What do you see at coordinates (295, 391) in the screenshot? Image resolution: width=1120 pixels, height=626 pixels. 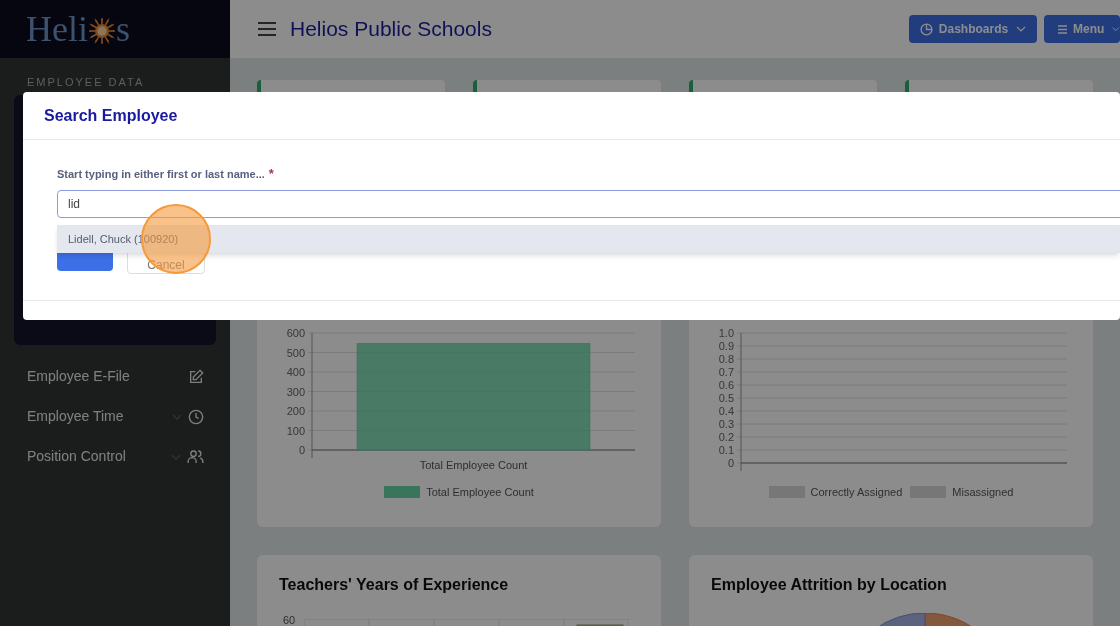 I see `axis-label: 300` at bounding box center [295, 391].